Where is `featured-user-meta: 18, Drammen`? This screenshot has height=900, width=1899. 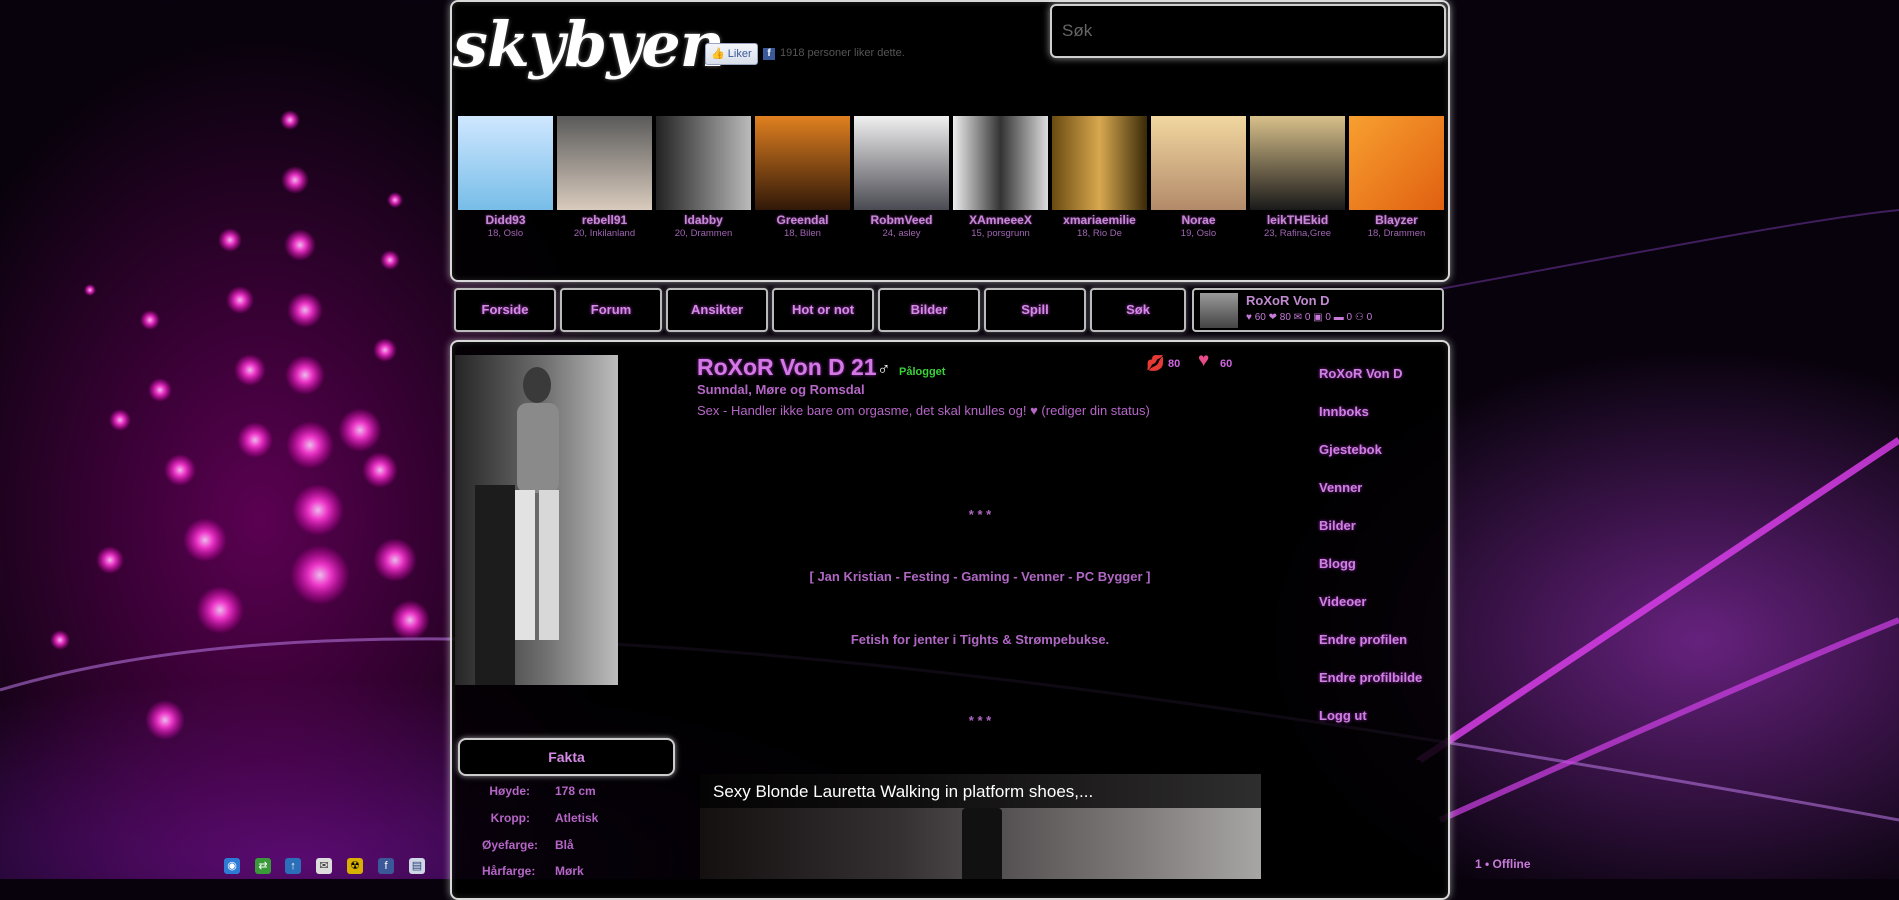
featured-user-meta: 18, Drammen is located at coordinates (1396, 233).